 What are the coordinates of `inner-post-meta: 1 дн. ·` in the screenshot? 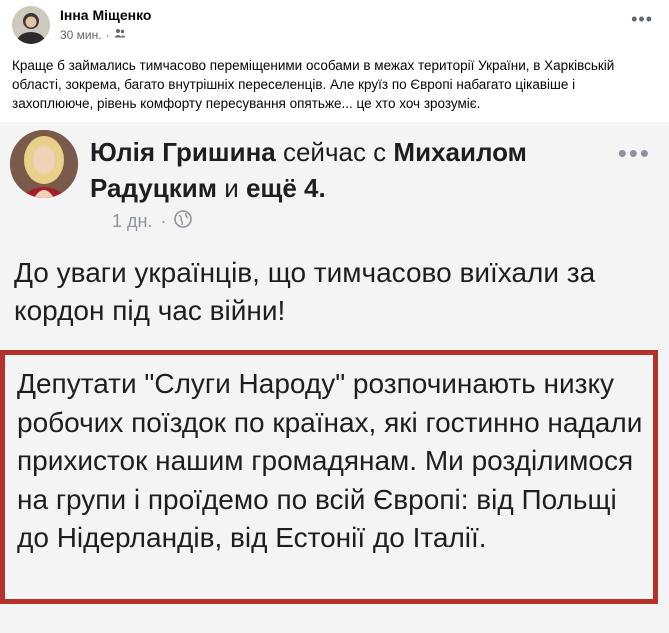 It's located at (152, 221).